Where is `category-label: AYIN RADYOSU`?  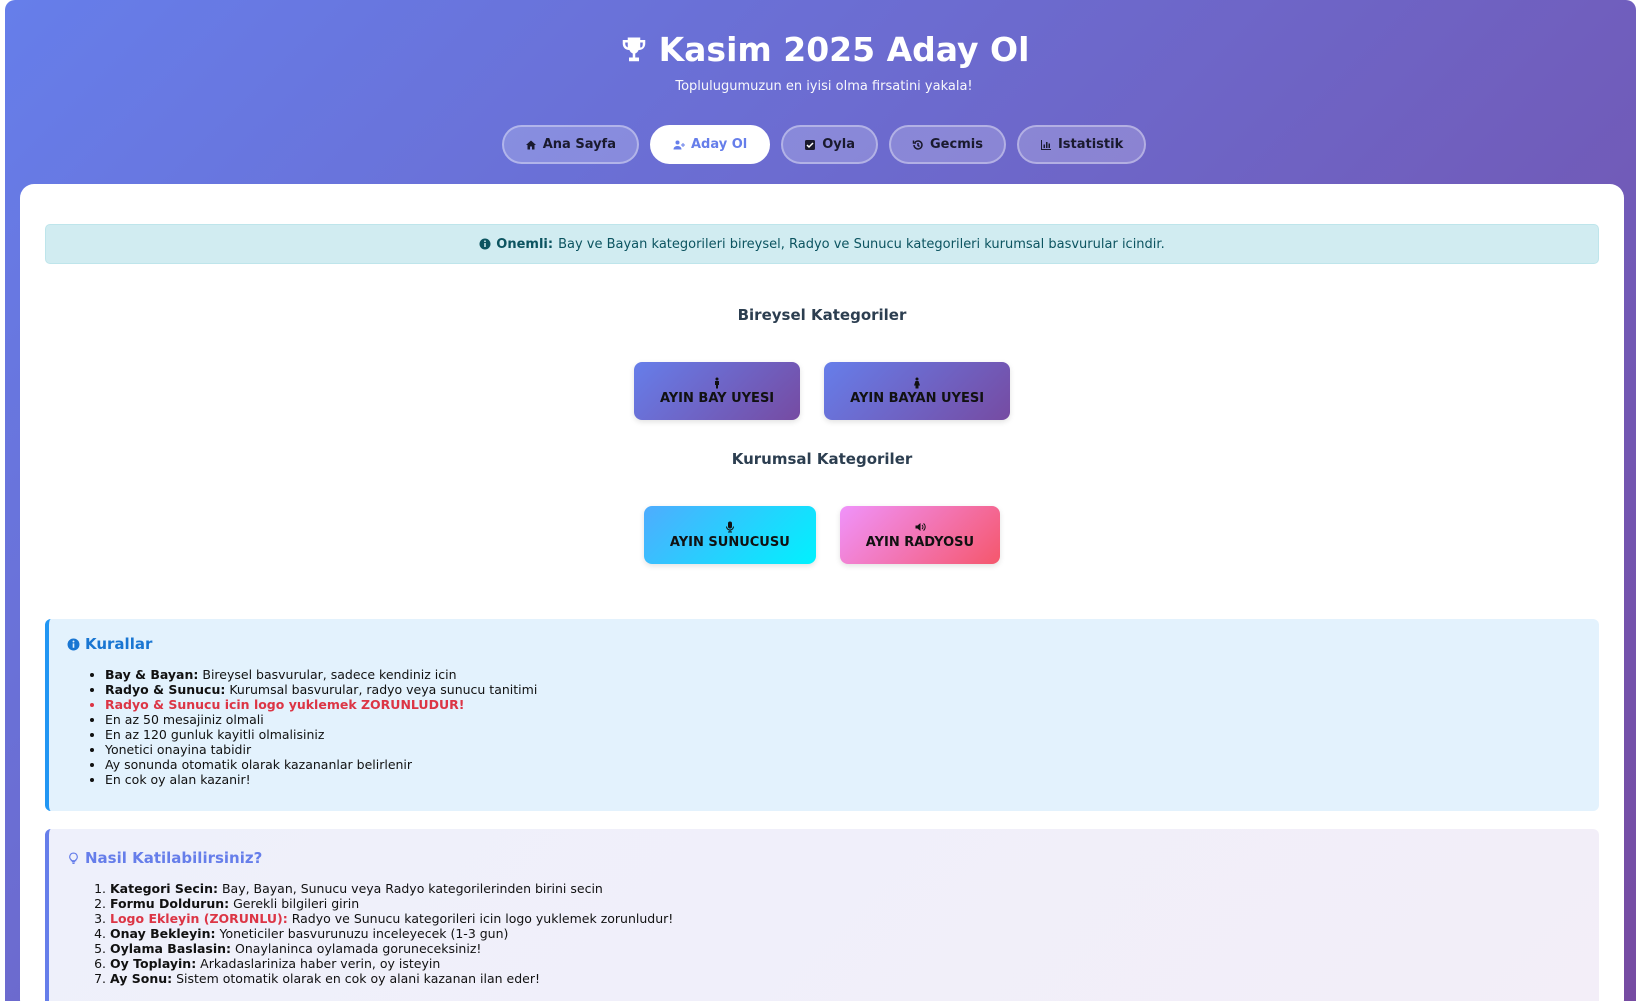 category-label: AYIN RADYOSU is located at coordinates (920, 542).